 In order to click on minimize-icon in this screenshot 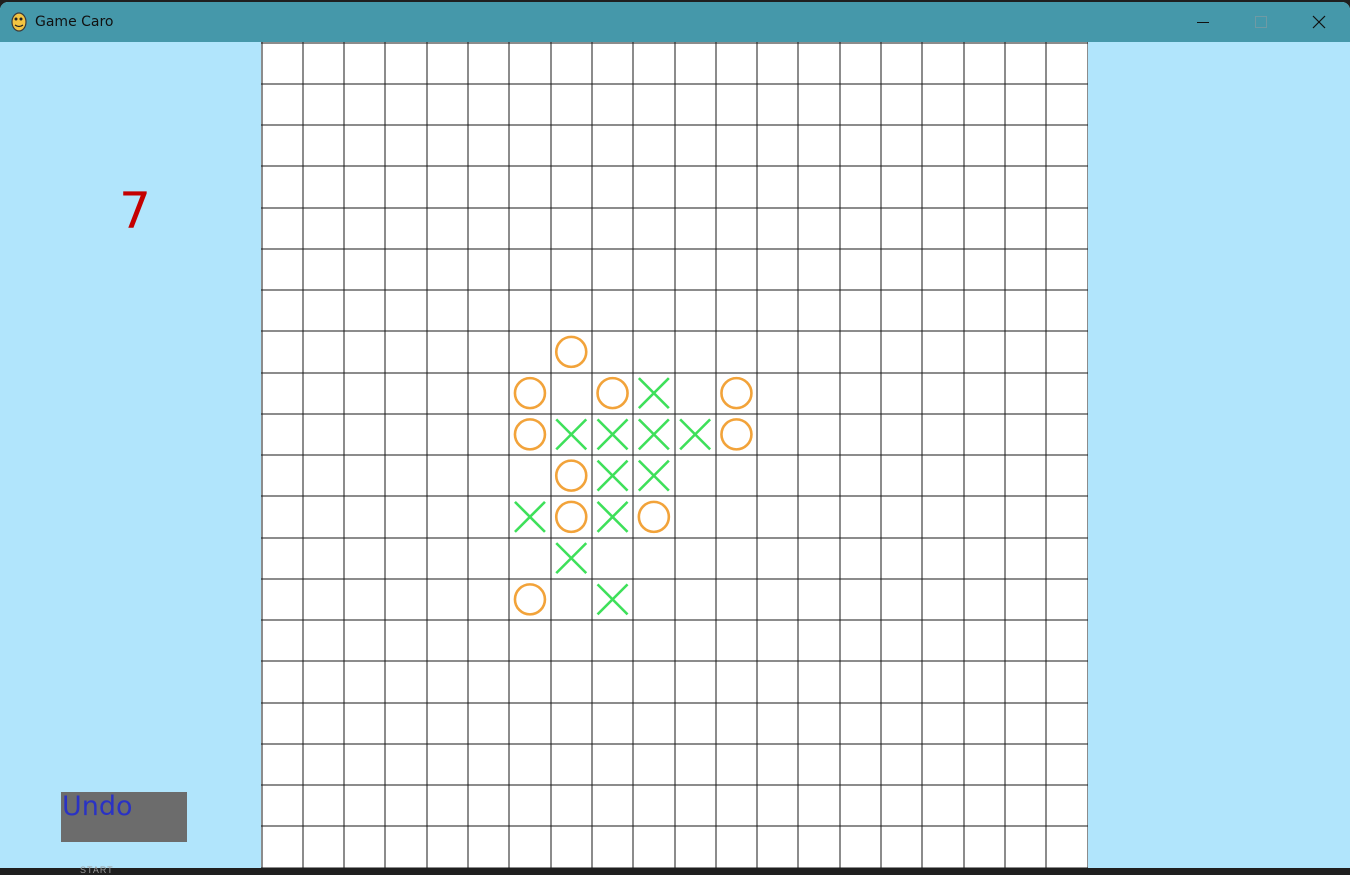, I will do `click(1203, 22)`.